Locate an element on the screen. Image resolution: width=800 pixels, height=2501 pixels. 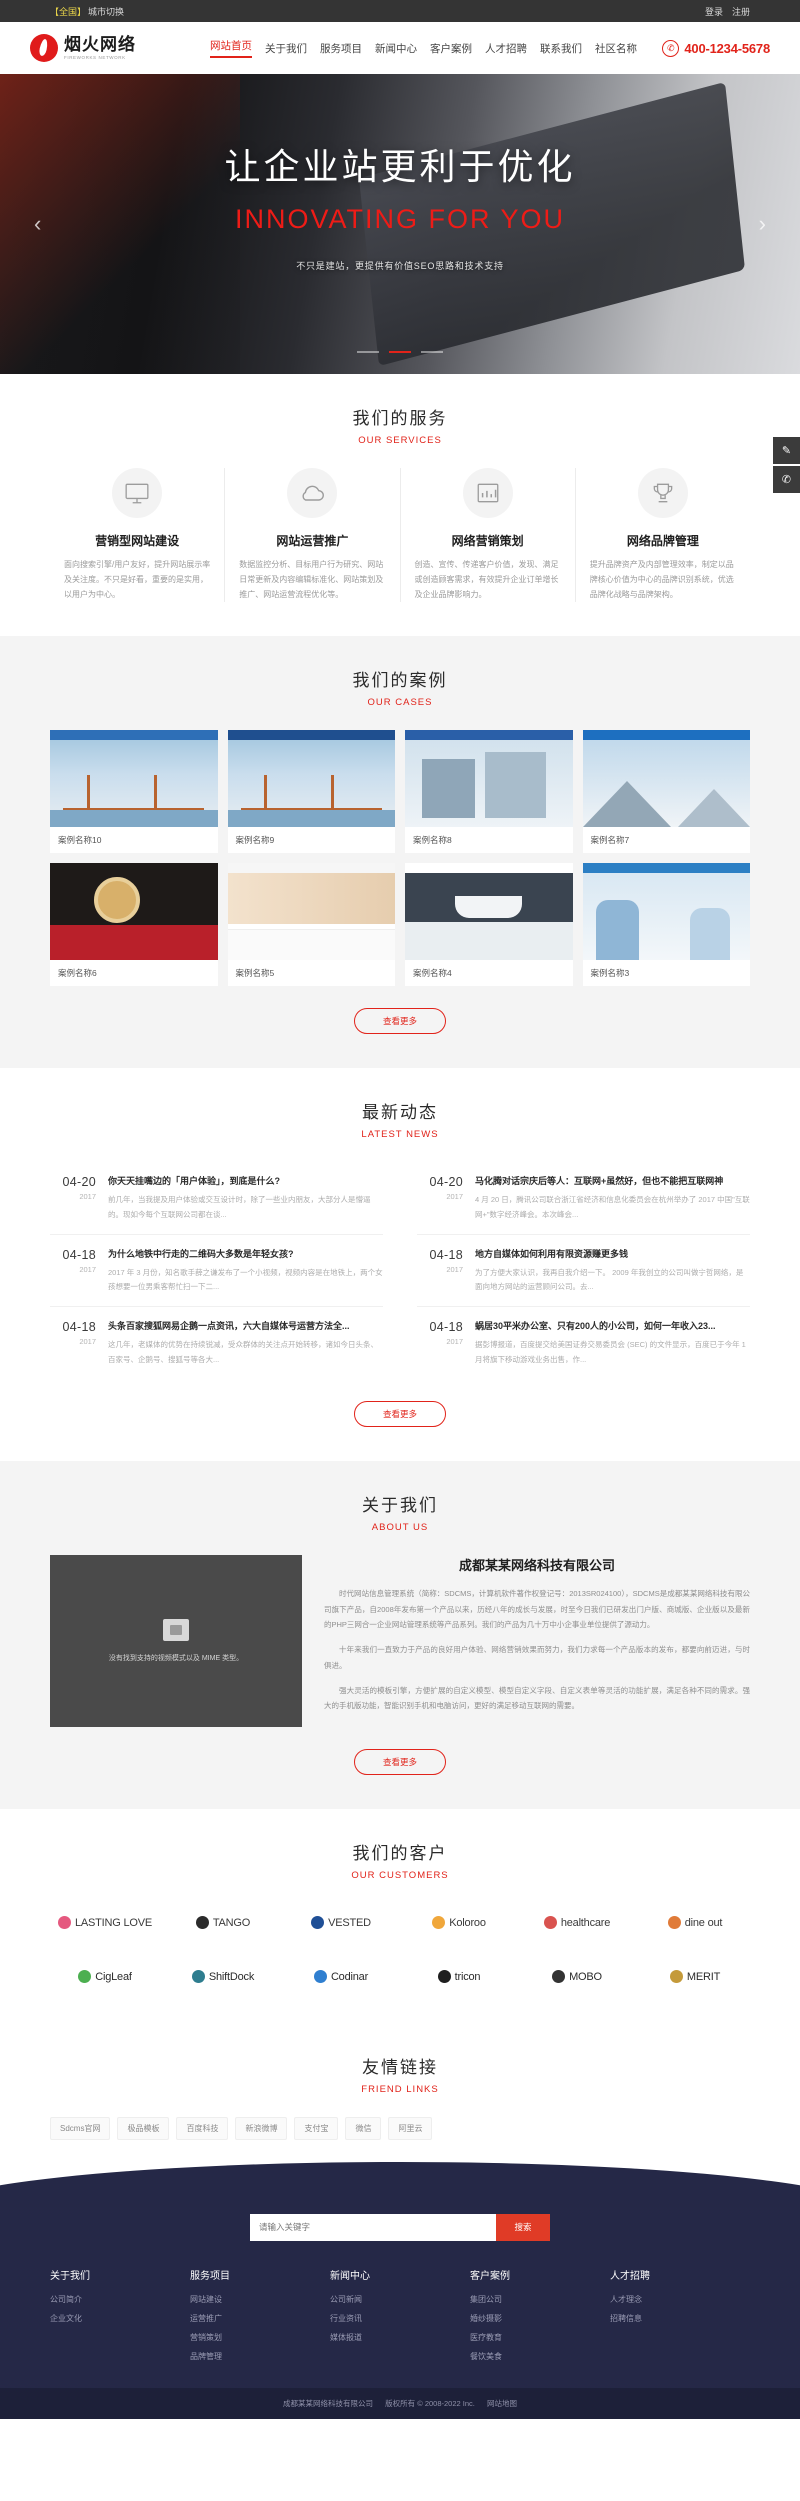
service-title: 营销型网站建设 is located at coordinates (137, 541).